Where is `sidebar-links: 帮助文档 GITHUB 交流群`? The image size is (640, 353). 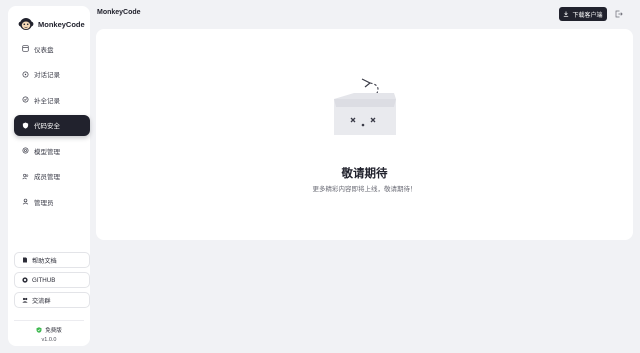 sidebar-links: 帮助文档 GITHUB 交流群 is located at coordinates (52, 282).